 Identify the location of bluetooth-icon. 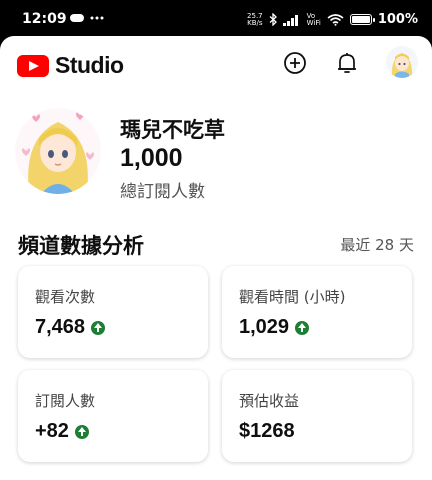
(273, 19).